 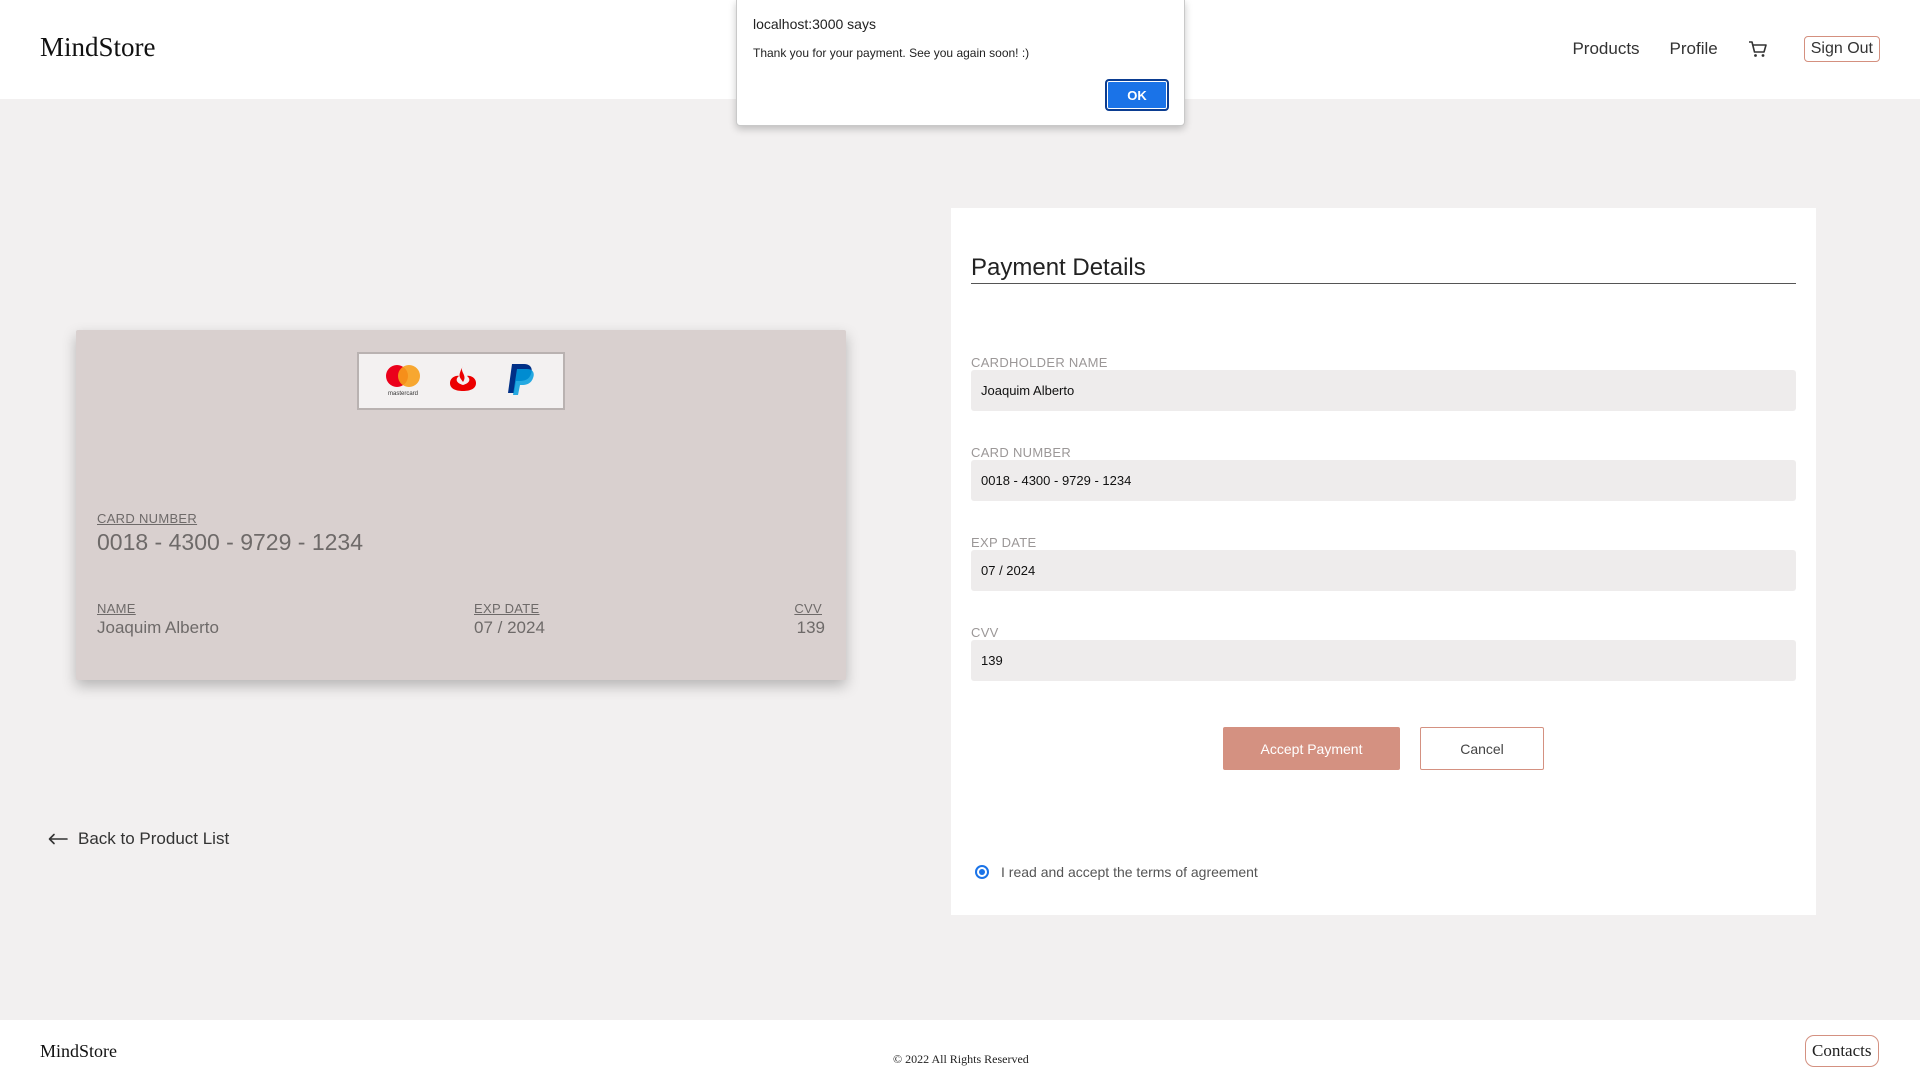 I want to click on exp-date-field-label: EXP DATE, so click(x=1004, y=542).